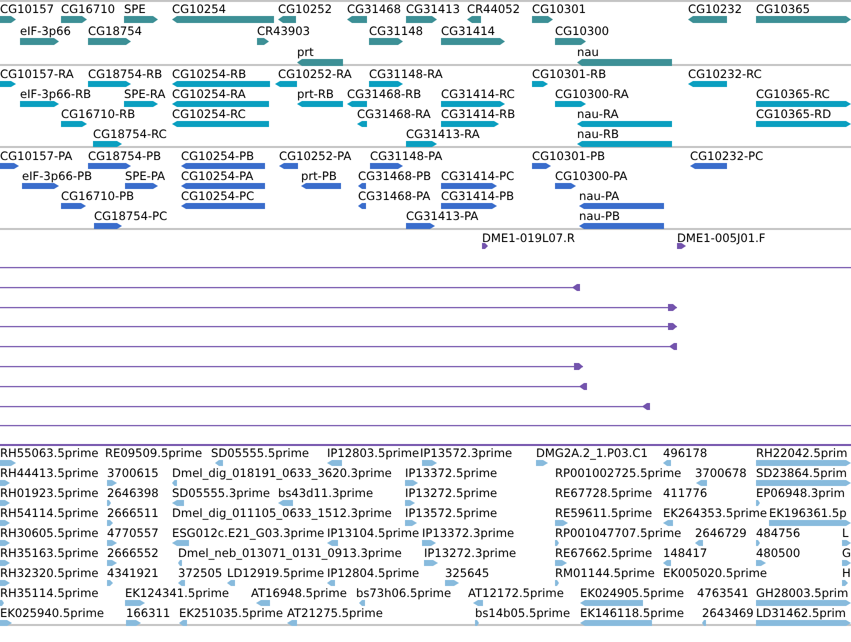 Image resolution: width=851 pixels, height=642 pixels. What do you see at coordinates (801, 613) in the screenshot?
I see `feature-label: LD31462.5prim` at bounding box center [801, 613].